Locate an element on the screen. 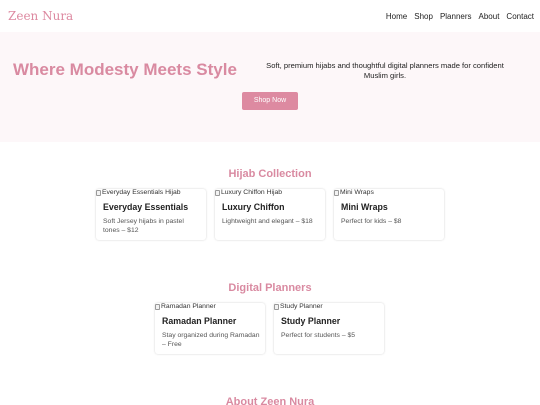 The image size is (540, 405). brand-logo: Zeen Nura is located at coordinates (40, 16).